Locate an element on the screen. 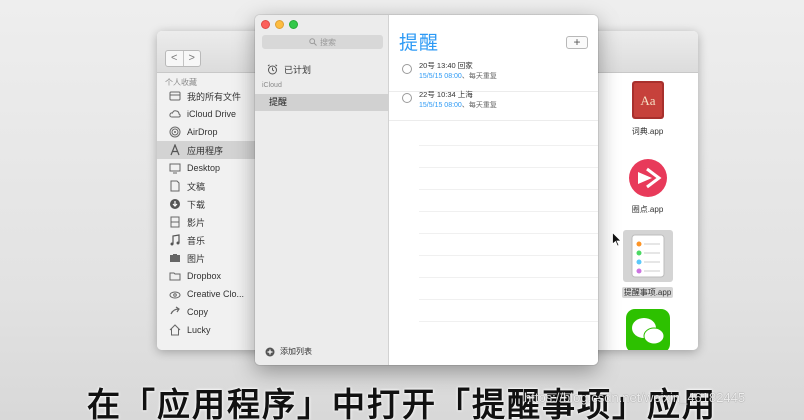 This screenshot has height=420, width=804. folder-icon is located at coordinates (175, 276).